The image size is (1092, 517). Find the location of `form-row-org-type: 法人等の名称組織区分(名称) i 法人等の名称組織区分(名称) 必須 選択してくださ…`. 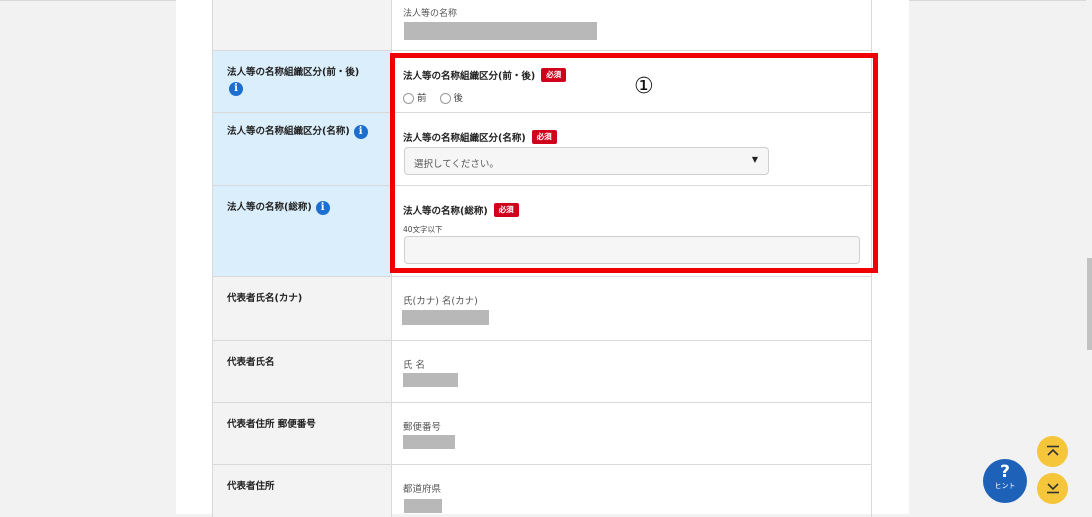

form-row-org-type: 法人等の名称組織区分(名称) i 法人等の名称組織区分(名称) 必須 選択してくださ… is located at coordinates (542, 149).